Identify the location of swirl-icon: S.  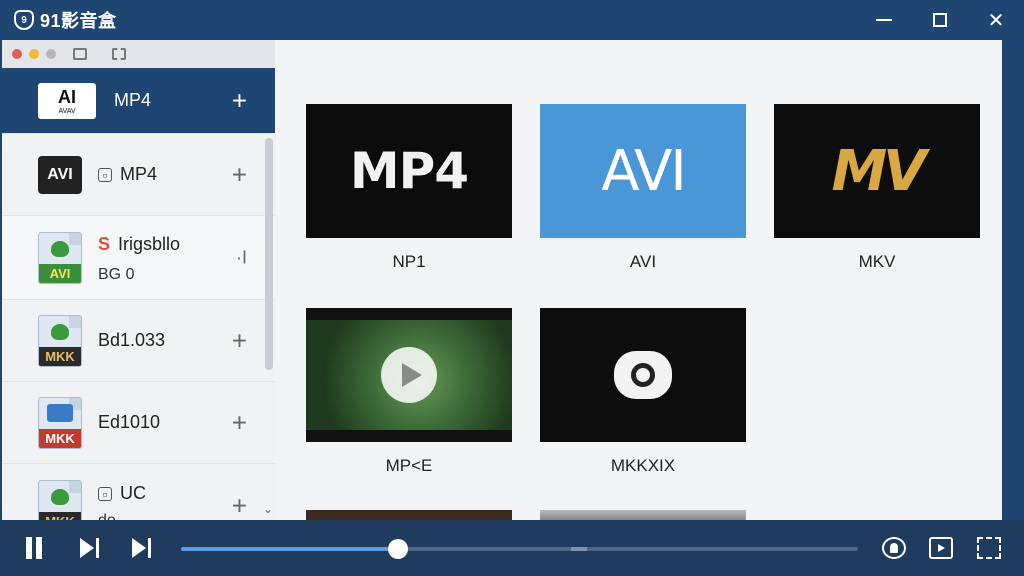
(104, 244).